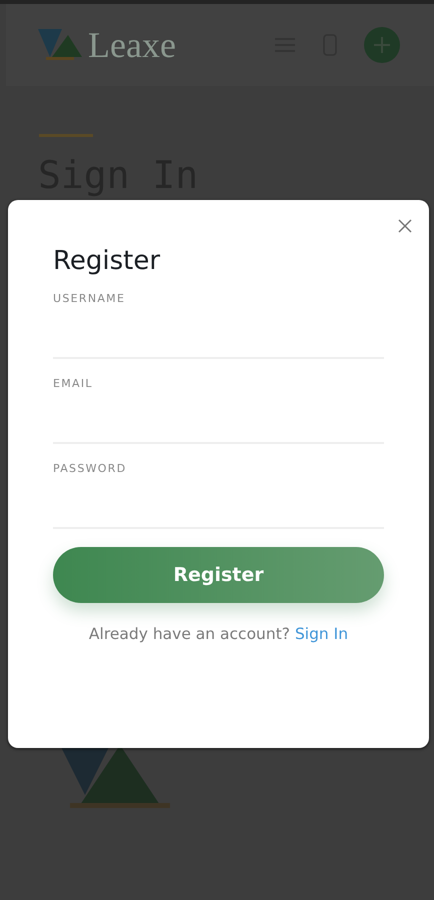 This screenshot has width=434, height=900. Describe the element at coordinates (132, 45) in the screenshot. I see `logo-text: Leaxe` at that location.